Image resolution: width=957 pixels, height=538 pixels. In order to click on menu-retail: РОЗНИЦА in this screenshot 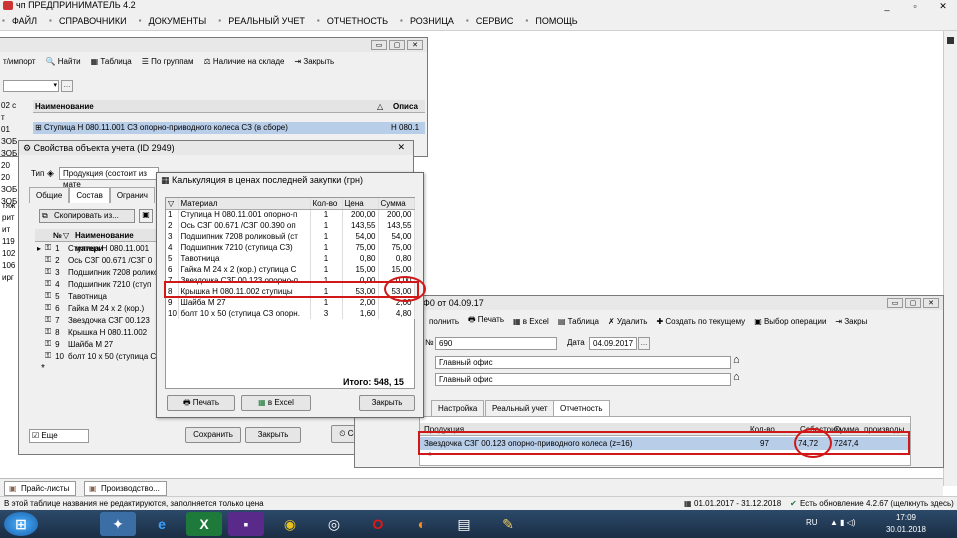, I will do `click(431, 21)`.